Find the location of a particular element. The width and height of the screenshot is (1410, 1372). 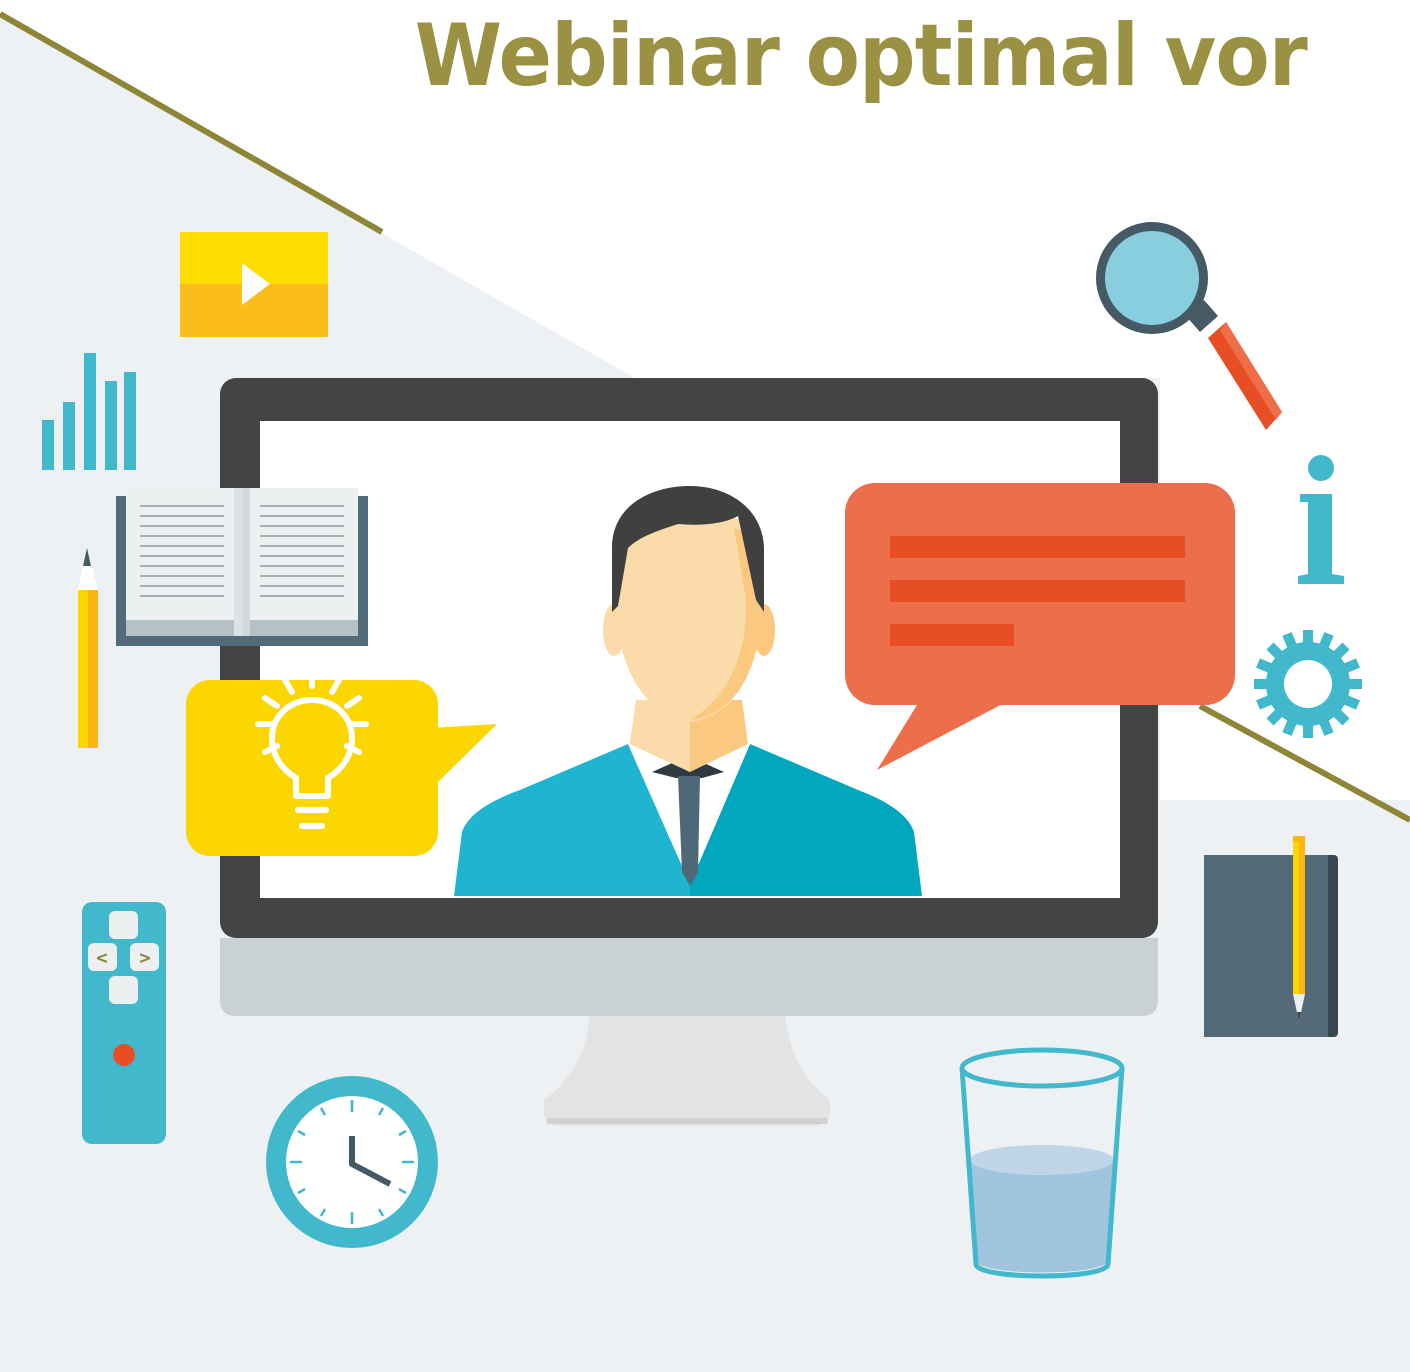

remote-left-button: < is located at coordinates (101, 958).